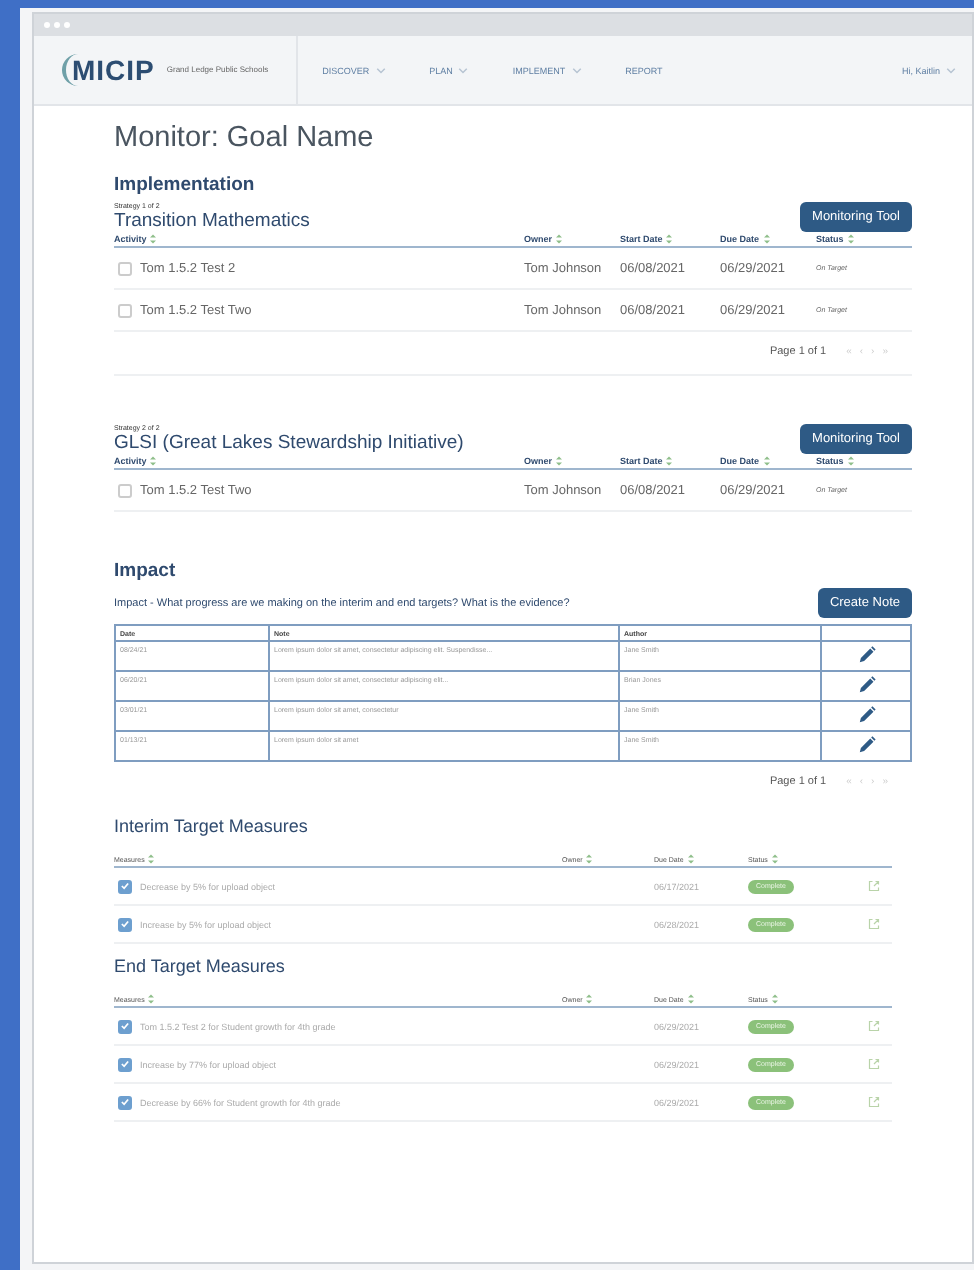 This screenshot has height=1270, width=974. What do you see at coordinates (212, 826) in the screenshot?
I see `section-heading: Interim Target Measures` at bounding box center [212, 826].